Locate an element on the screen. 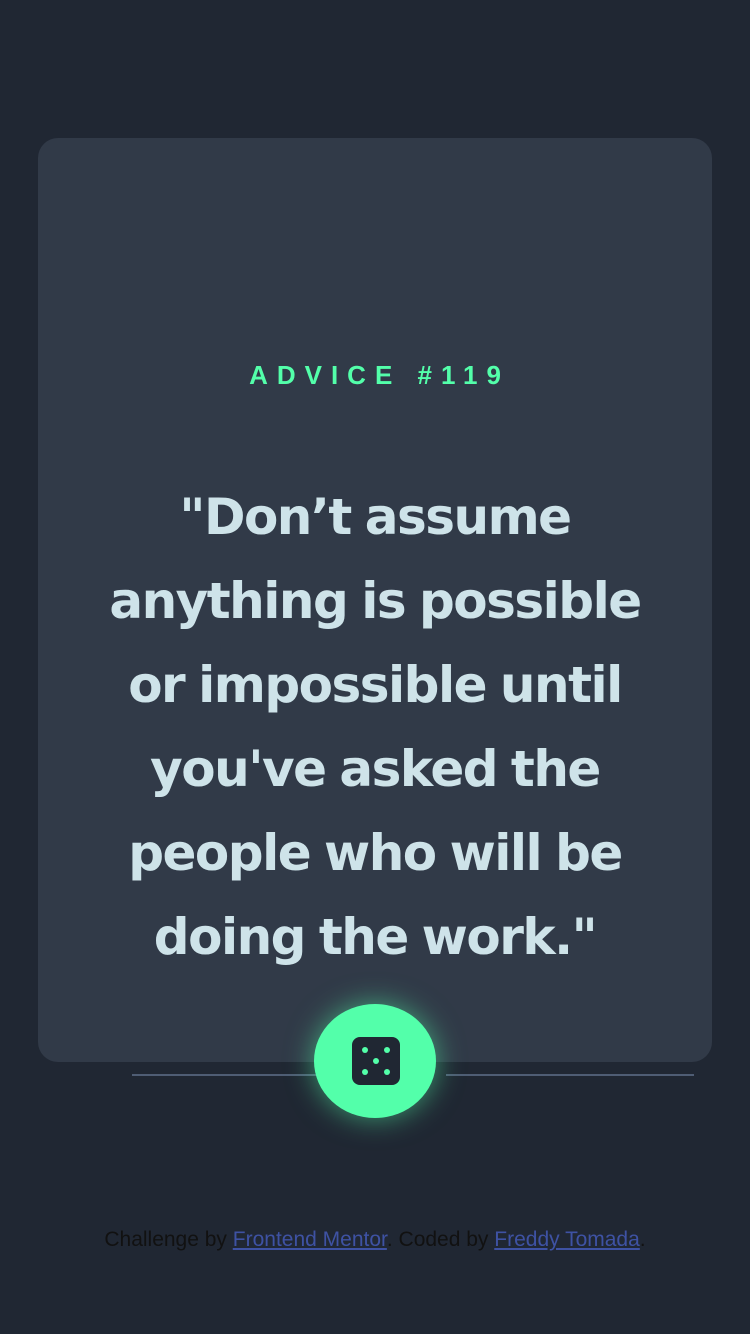 This screenshot has height=1334, width=750. footer-middle: . Coded by is located at coordinates (440, 1239).